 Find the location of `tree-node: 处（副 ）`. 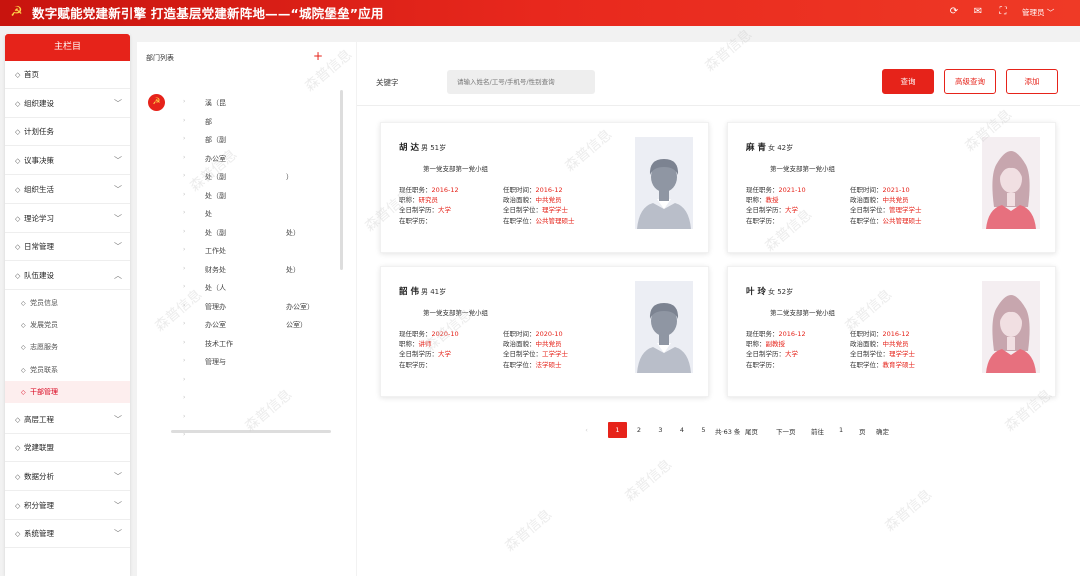

tree-node: 处（副 ） is located at coordinates (249, 177).